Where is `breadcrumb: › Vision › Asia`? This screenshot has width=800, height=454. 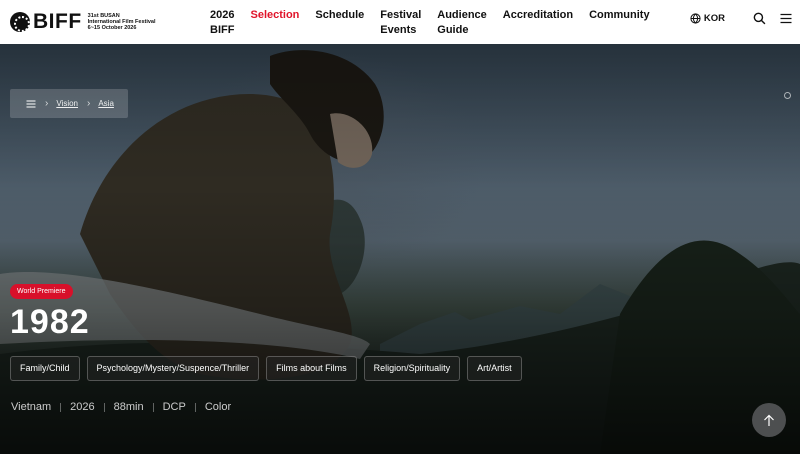 breadcrumb: › Vision › Asia is located at coordinates (69, 103).